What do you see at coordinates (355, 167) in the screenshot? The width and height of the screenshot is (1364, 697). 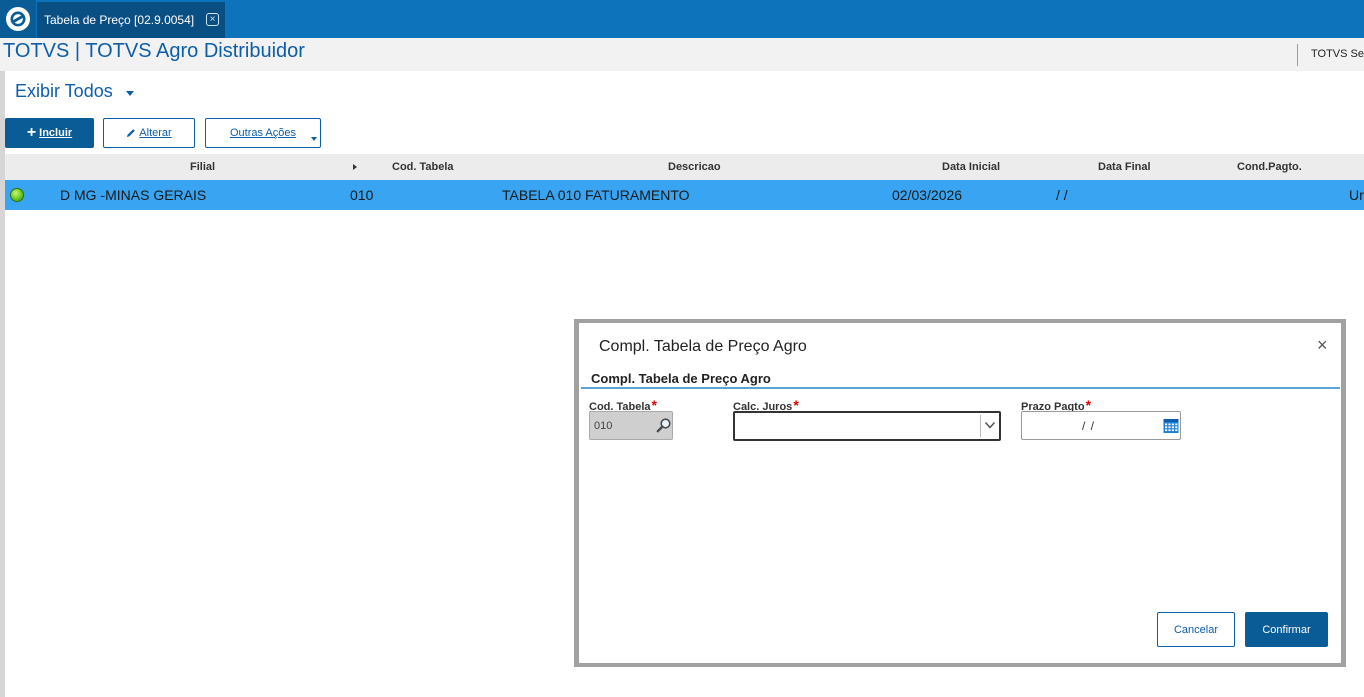 I see `sort-arrow-icon` at bounding box center [355, 167].